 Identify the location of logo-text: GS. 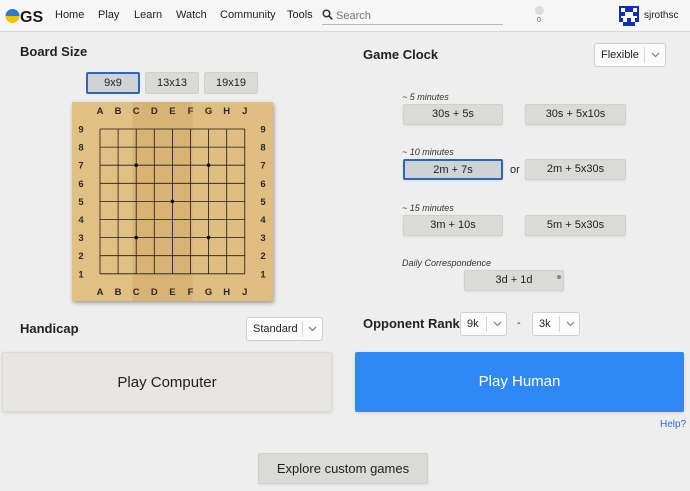
(31, 17).